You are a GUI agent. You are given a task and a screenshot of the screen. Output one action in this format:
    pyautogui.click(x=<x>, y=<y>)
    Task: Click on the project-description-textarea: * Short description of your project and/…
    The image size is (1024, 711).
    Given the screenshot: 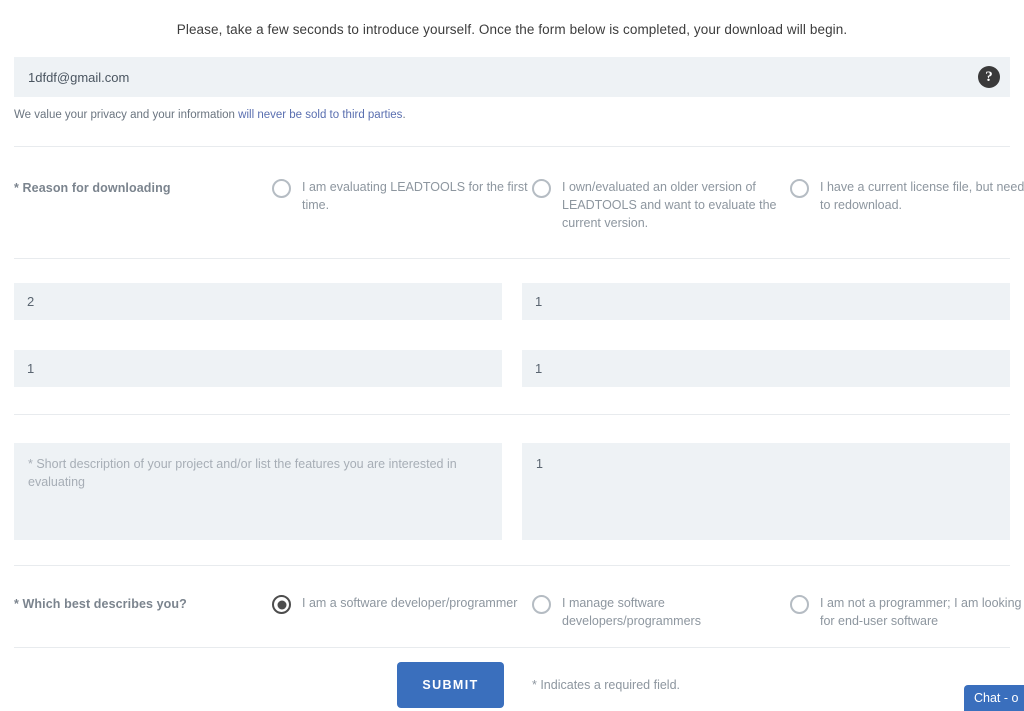 What is the action you would take?
    pyautogui.click(x=258, y=491)
    